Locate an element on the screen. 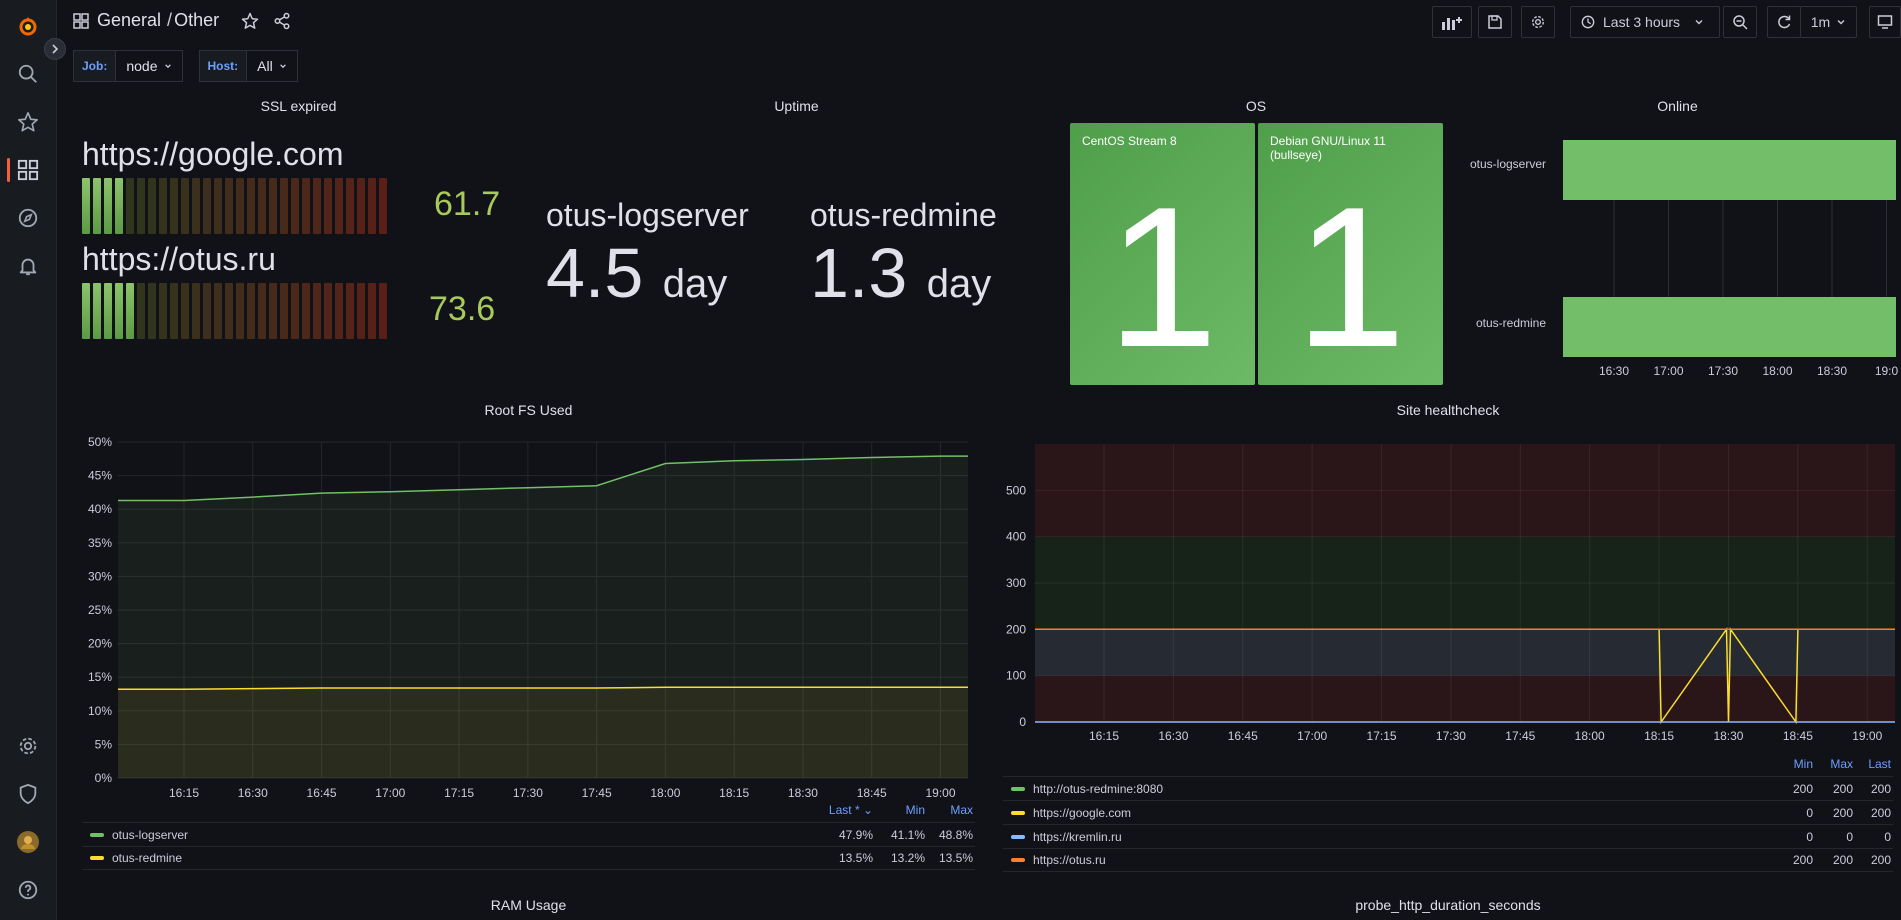 The width and height of the screenshot is (1901, 920). gear-icon is located at coordinates (1538, 22).